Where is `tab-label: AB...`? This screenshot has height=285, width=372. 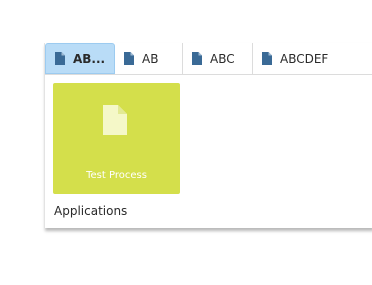
tab-label: AB... is located at coordinates (89, 58).